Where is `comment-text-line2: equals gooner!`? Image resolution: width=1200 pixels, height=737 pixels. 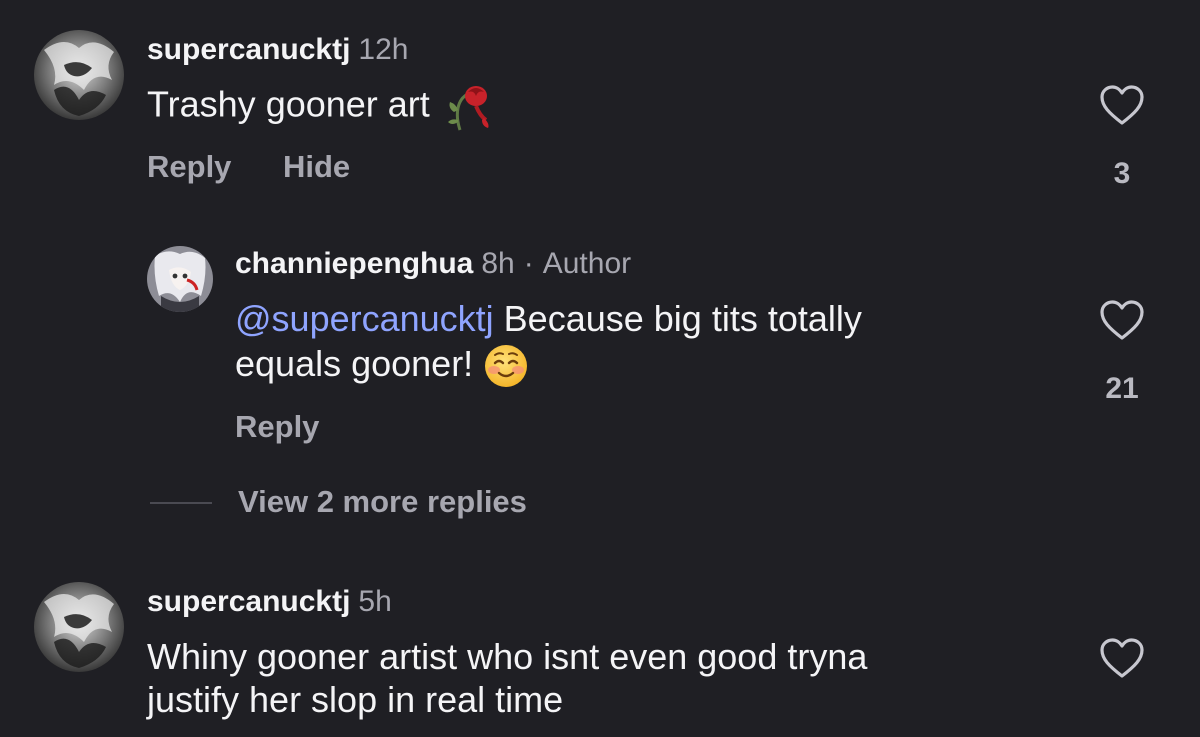
comment-text-line2: equals gooner! is located at coordinates (359, 363).